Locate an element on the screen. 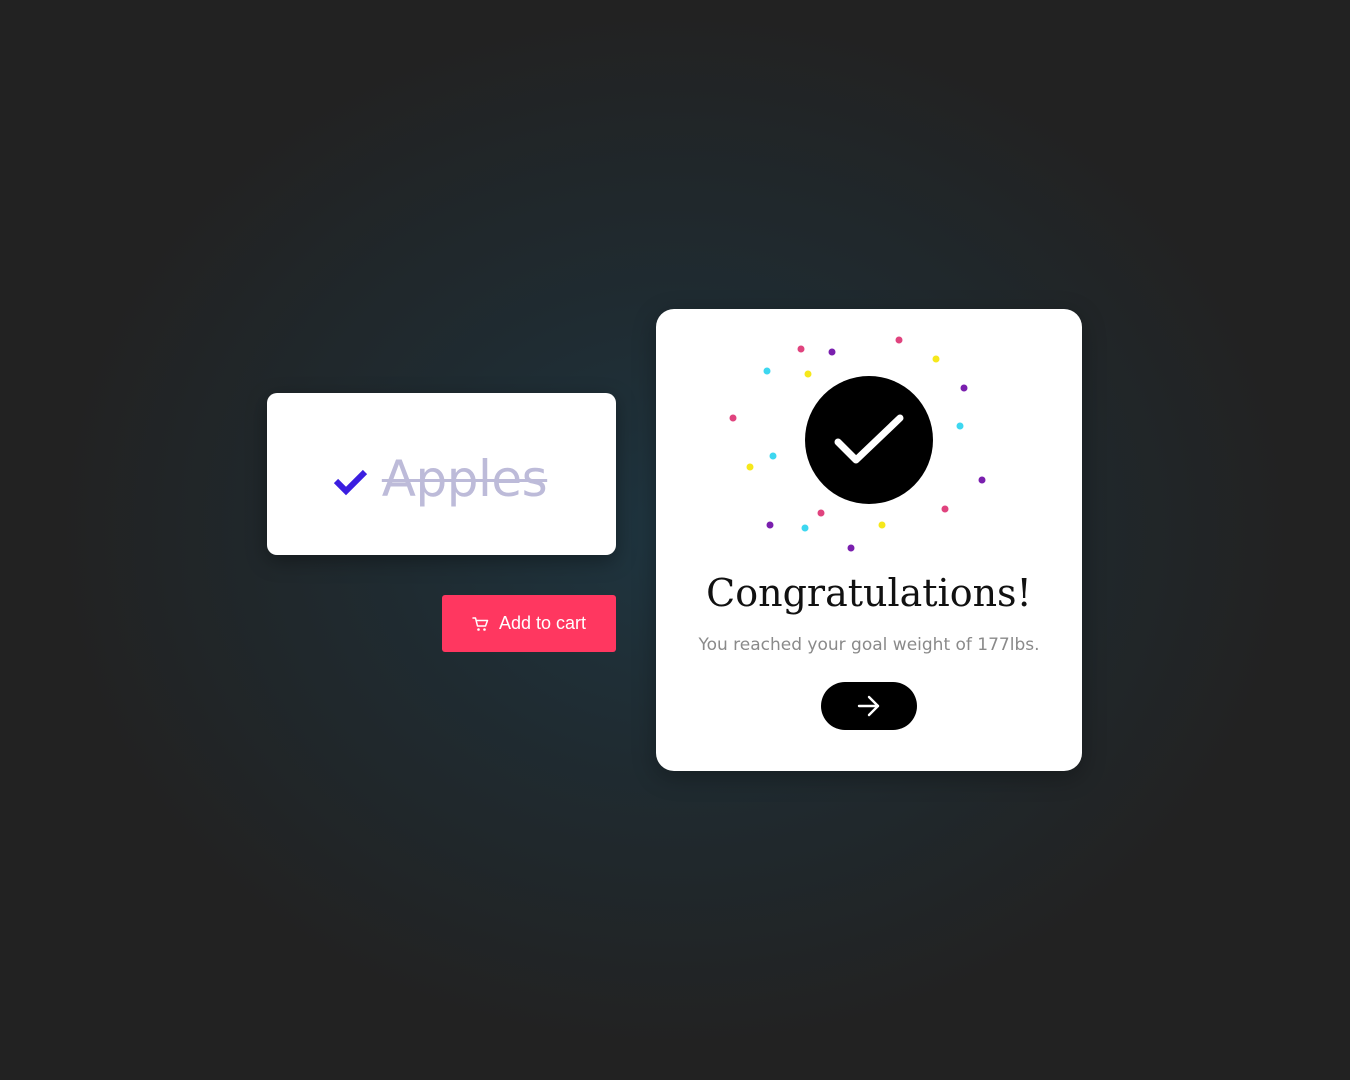 The image size is (1350, 1080). todo-card: Apples is located at coordinates (441, 474).